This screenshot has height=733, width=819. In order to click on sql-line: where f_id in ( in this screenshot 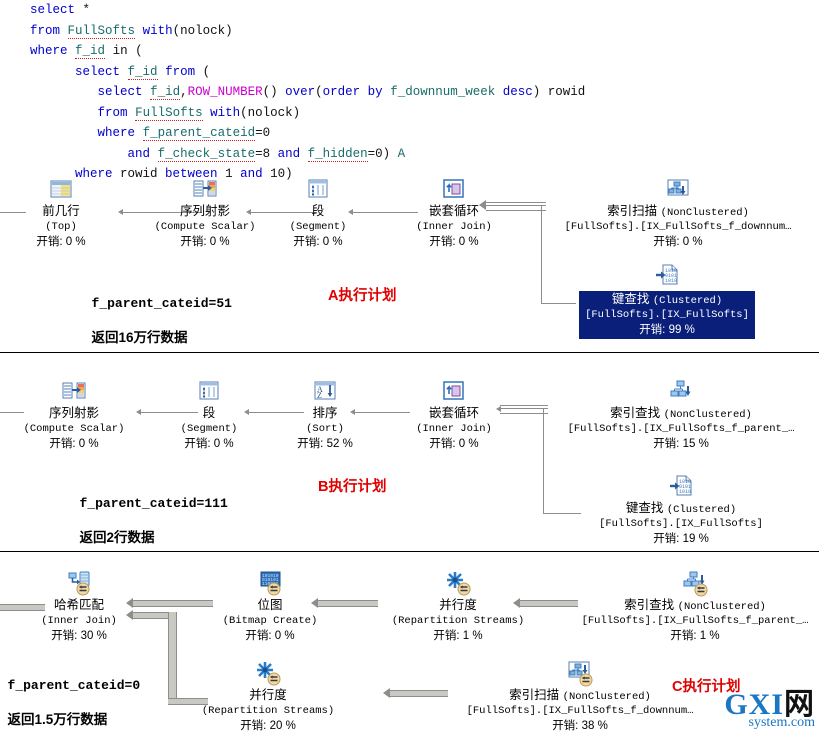, I will do `click(86, 51)`.